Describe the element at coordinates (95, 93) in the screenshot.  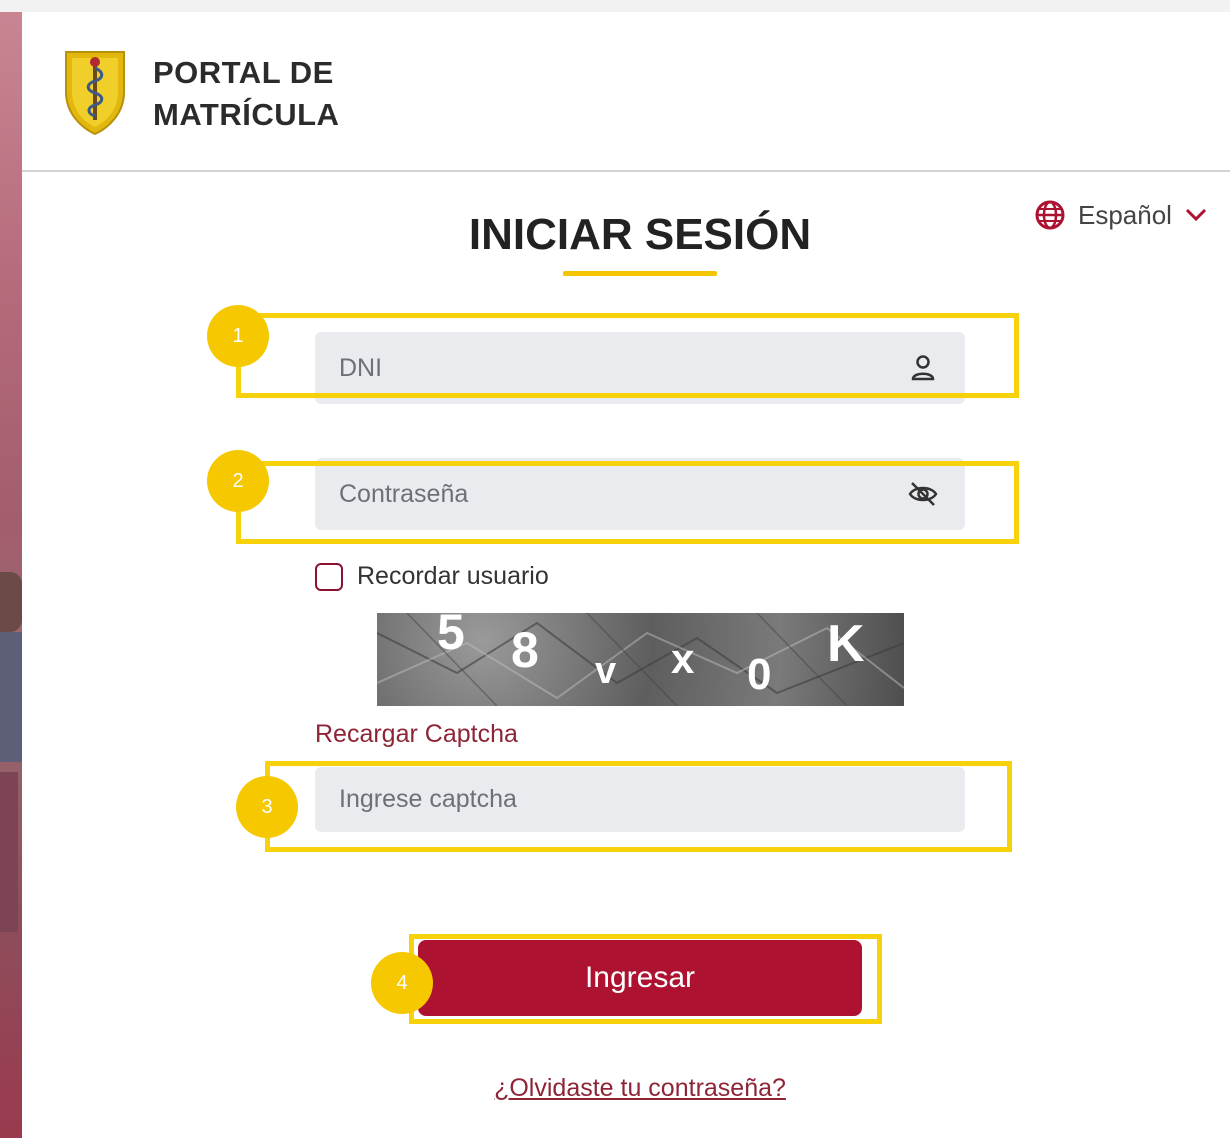
I see `shield-logo-icon` at that location.